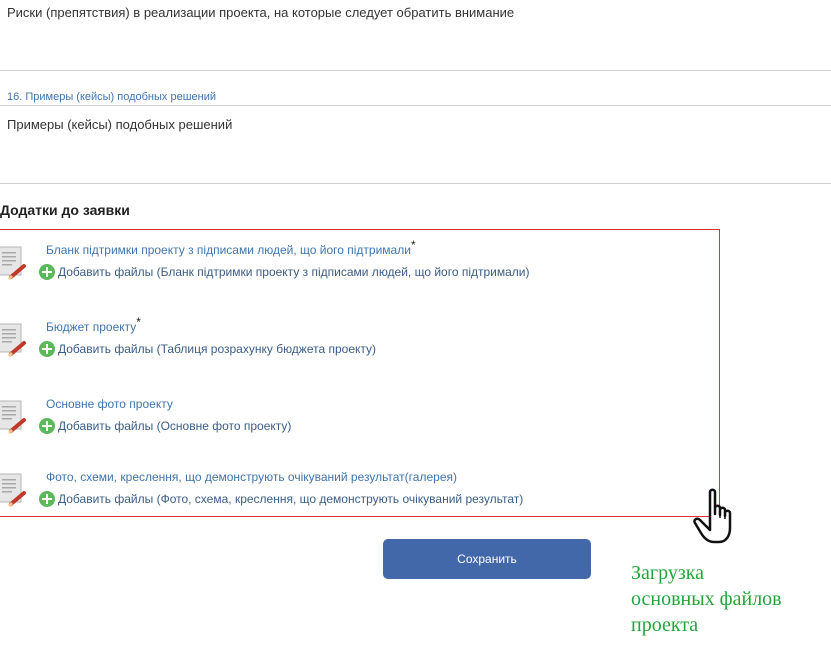  Describe the element at coordinates (668, 573) in the screenshot. I see `annotation-line: Загрузка` at that location.